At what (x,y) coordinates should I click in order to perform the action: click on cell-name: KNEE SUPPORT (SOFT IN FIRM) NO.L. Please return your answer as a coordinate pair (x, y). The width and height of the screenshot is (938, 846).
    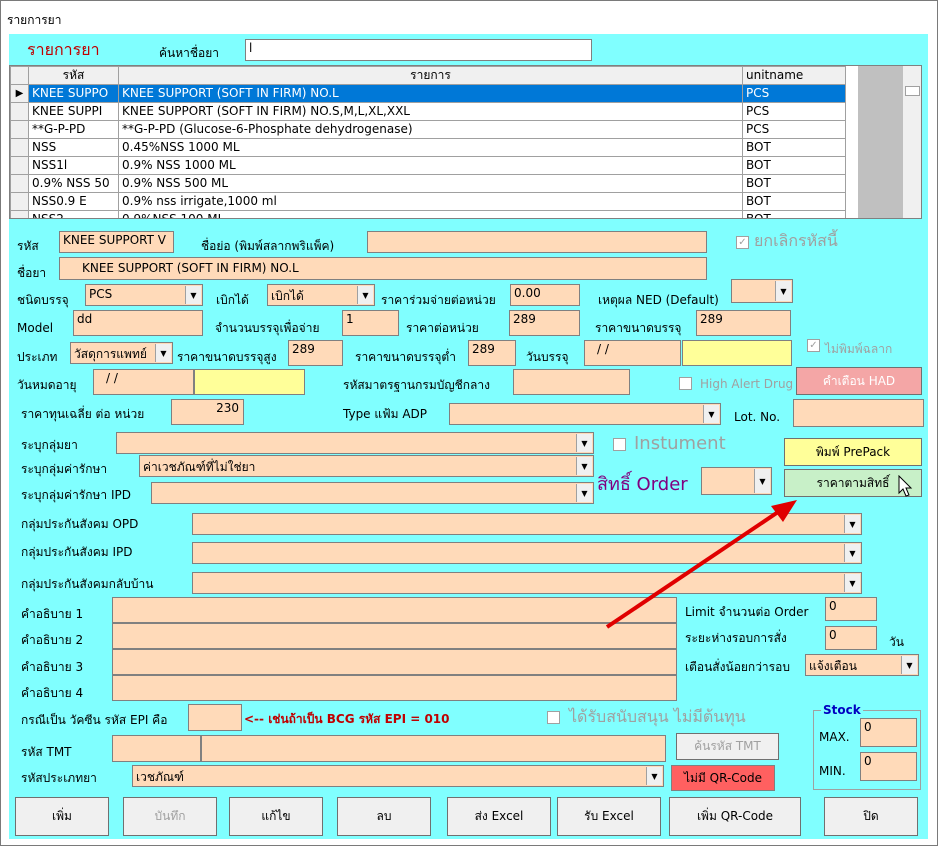
    Looking at the image, I should click on (430, 93).